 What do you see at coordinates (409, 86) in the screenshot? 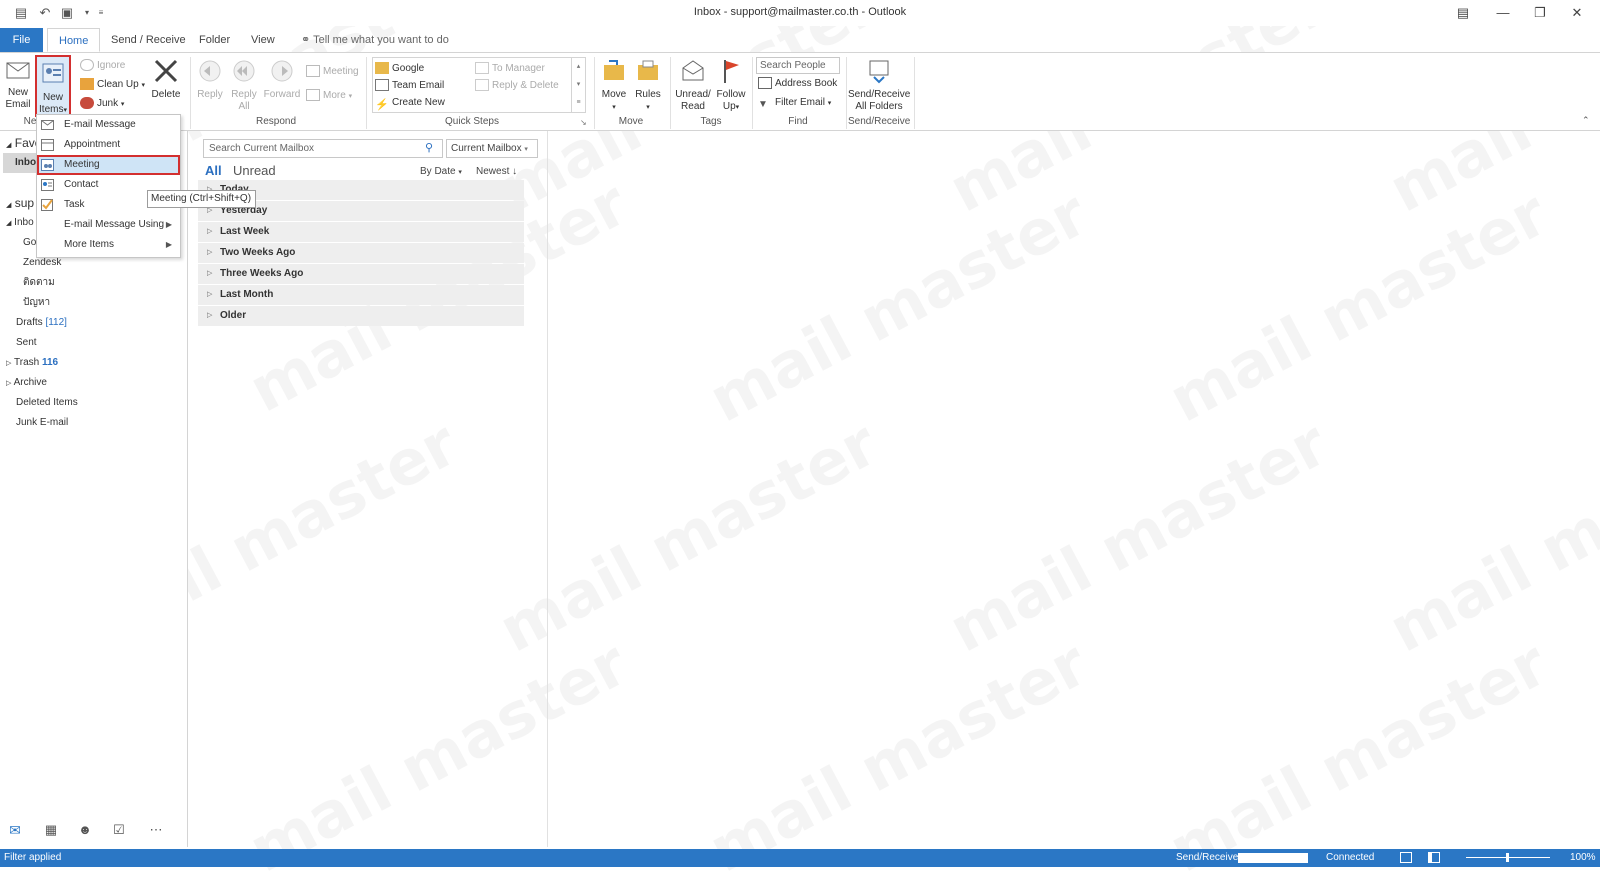
I see `quick-step-team-email: Team Email` at bounding box center [409, 86].